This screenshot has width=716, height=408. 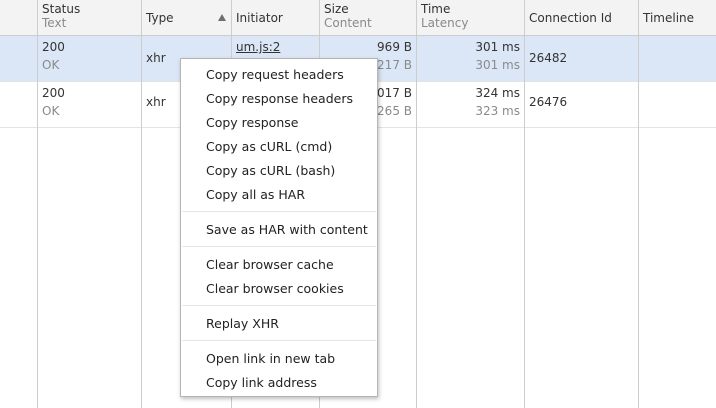 What do you see at coordinates (445, 23) in the screenshot?
I see `column-header-time-sublabel: Latency` at bounding box center [445, 23].